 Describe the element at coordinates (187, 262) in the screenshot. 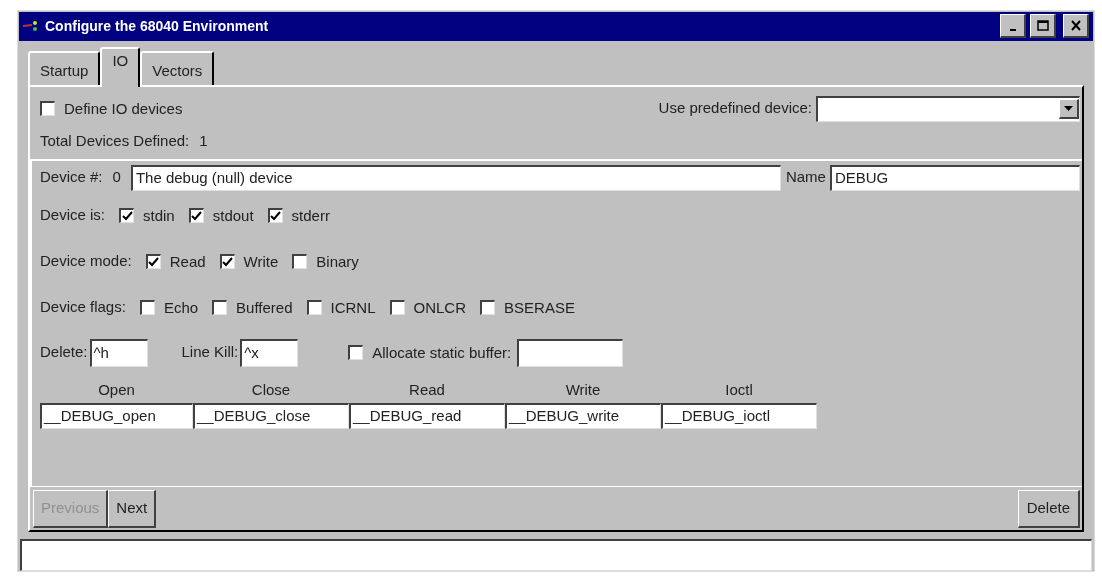

I see `checkbox-label: Read` at that location.